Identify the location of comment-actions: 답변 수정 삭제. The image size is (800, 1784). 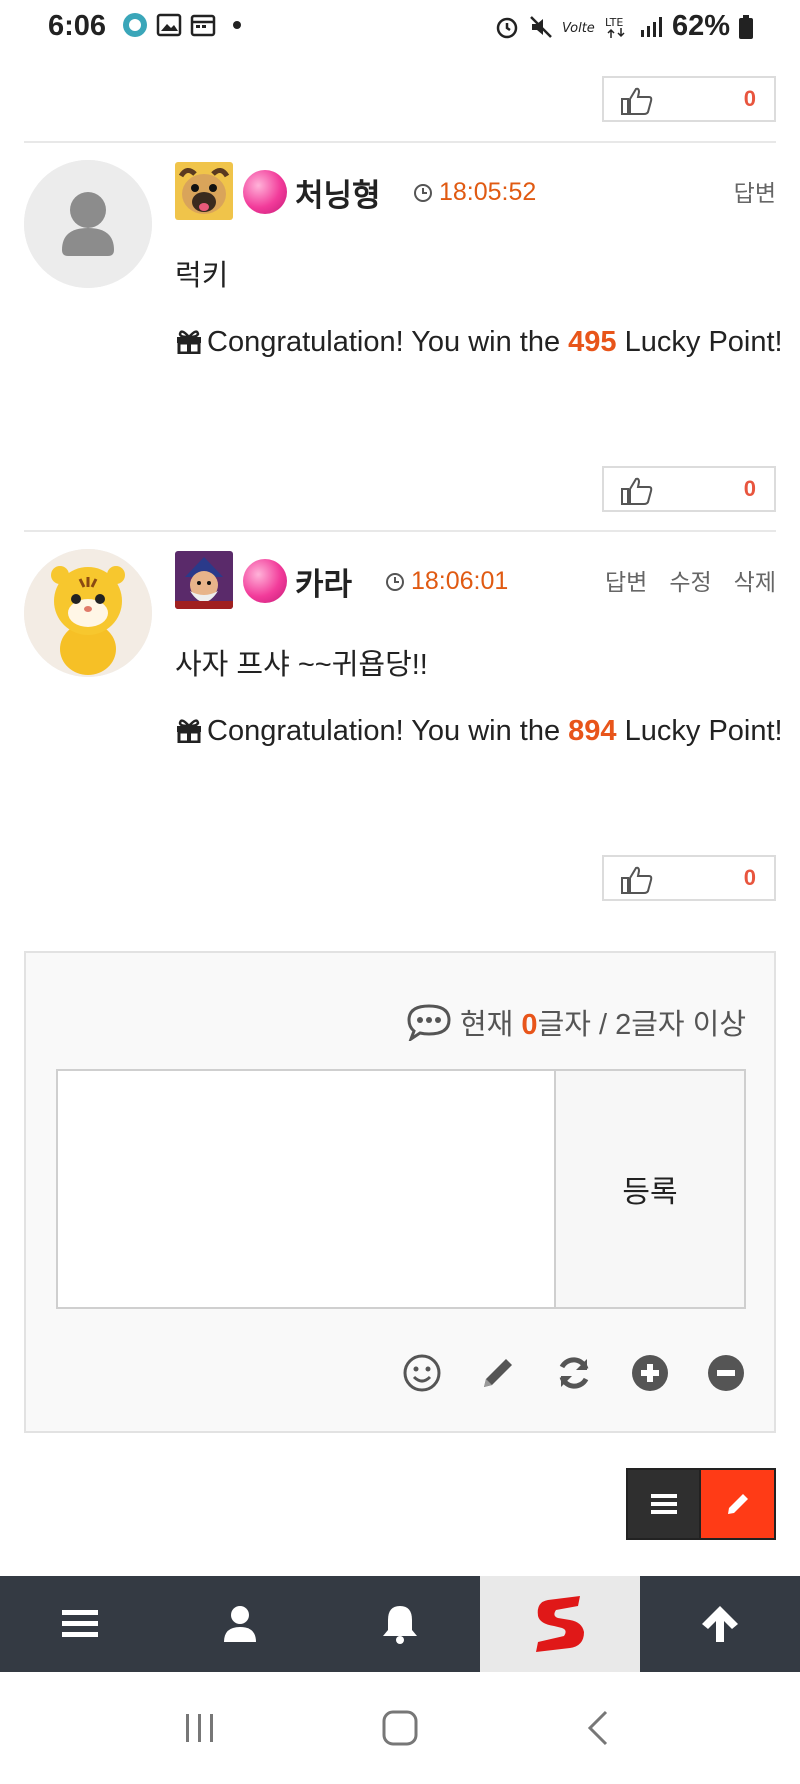
(690, 580).